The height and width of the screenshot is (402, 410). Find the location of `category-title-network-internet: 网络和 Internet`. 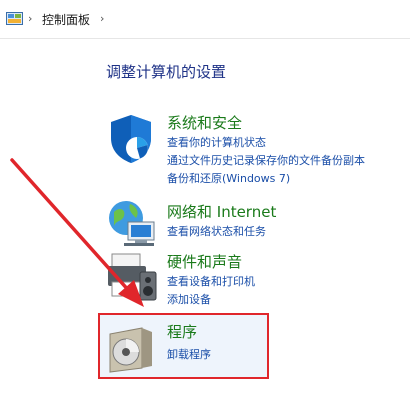

category-title-network-internet: 网络和 Internet is located at coordinates (221, 211).